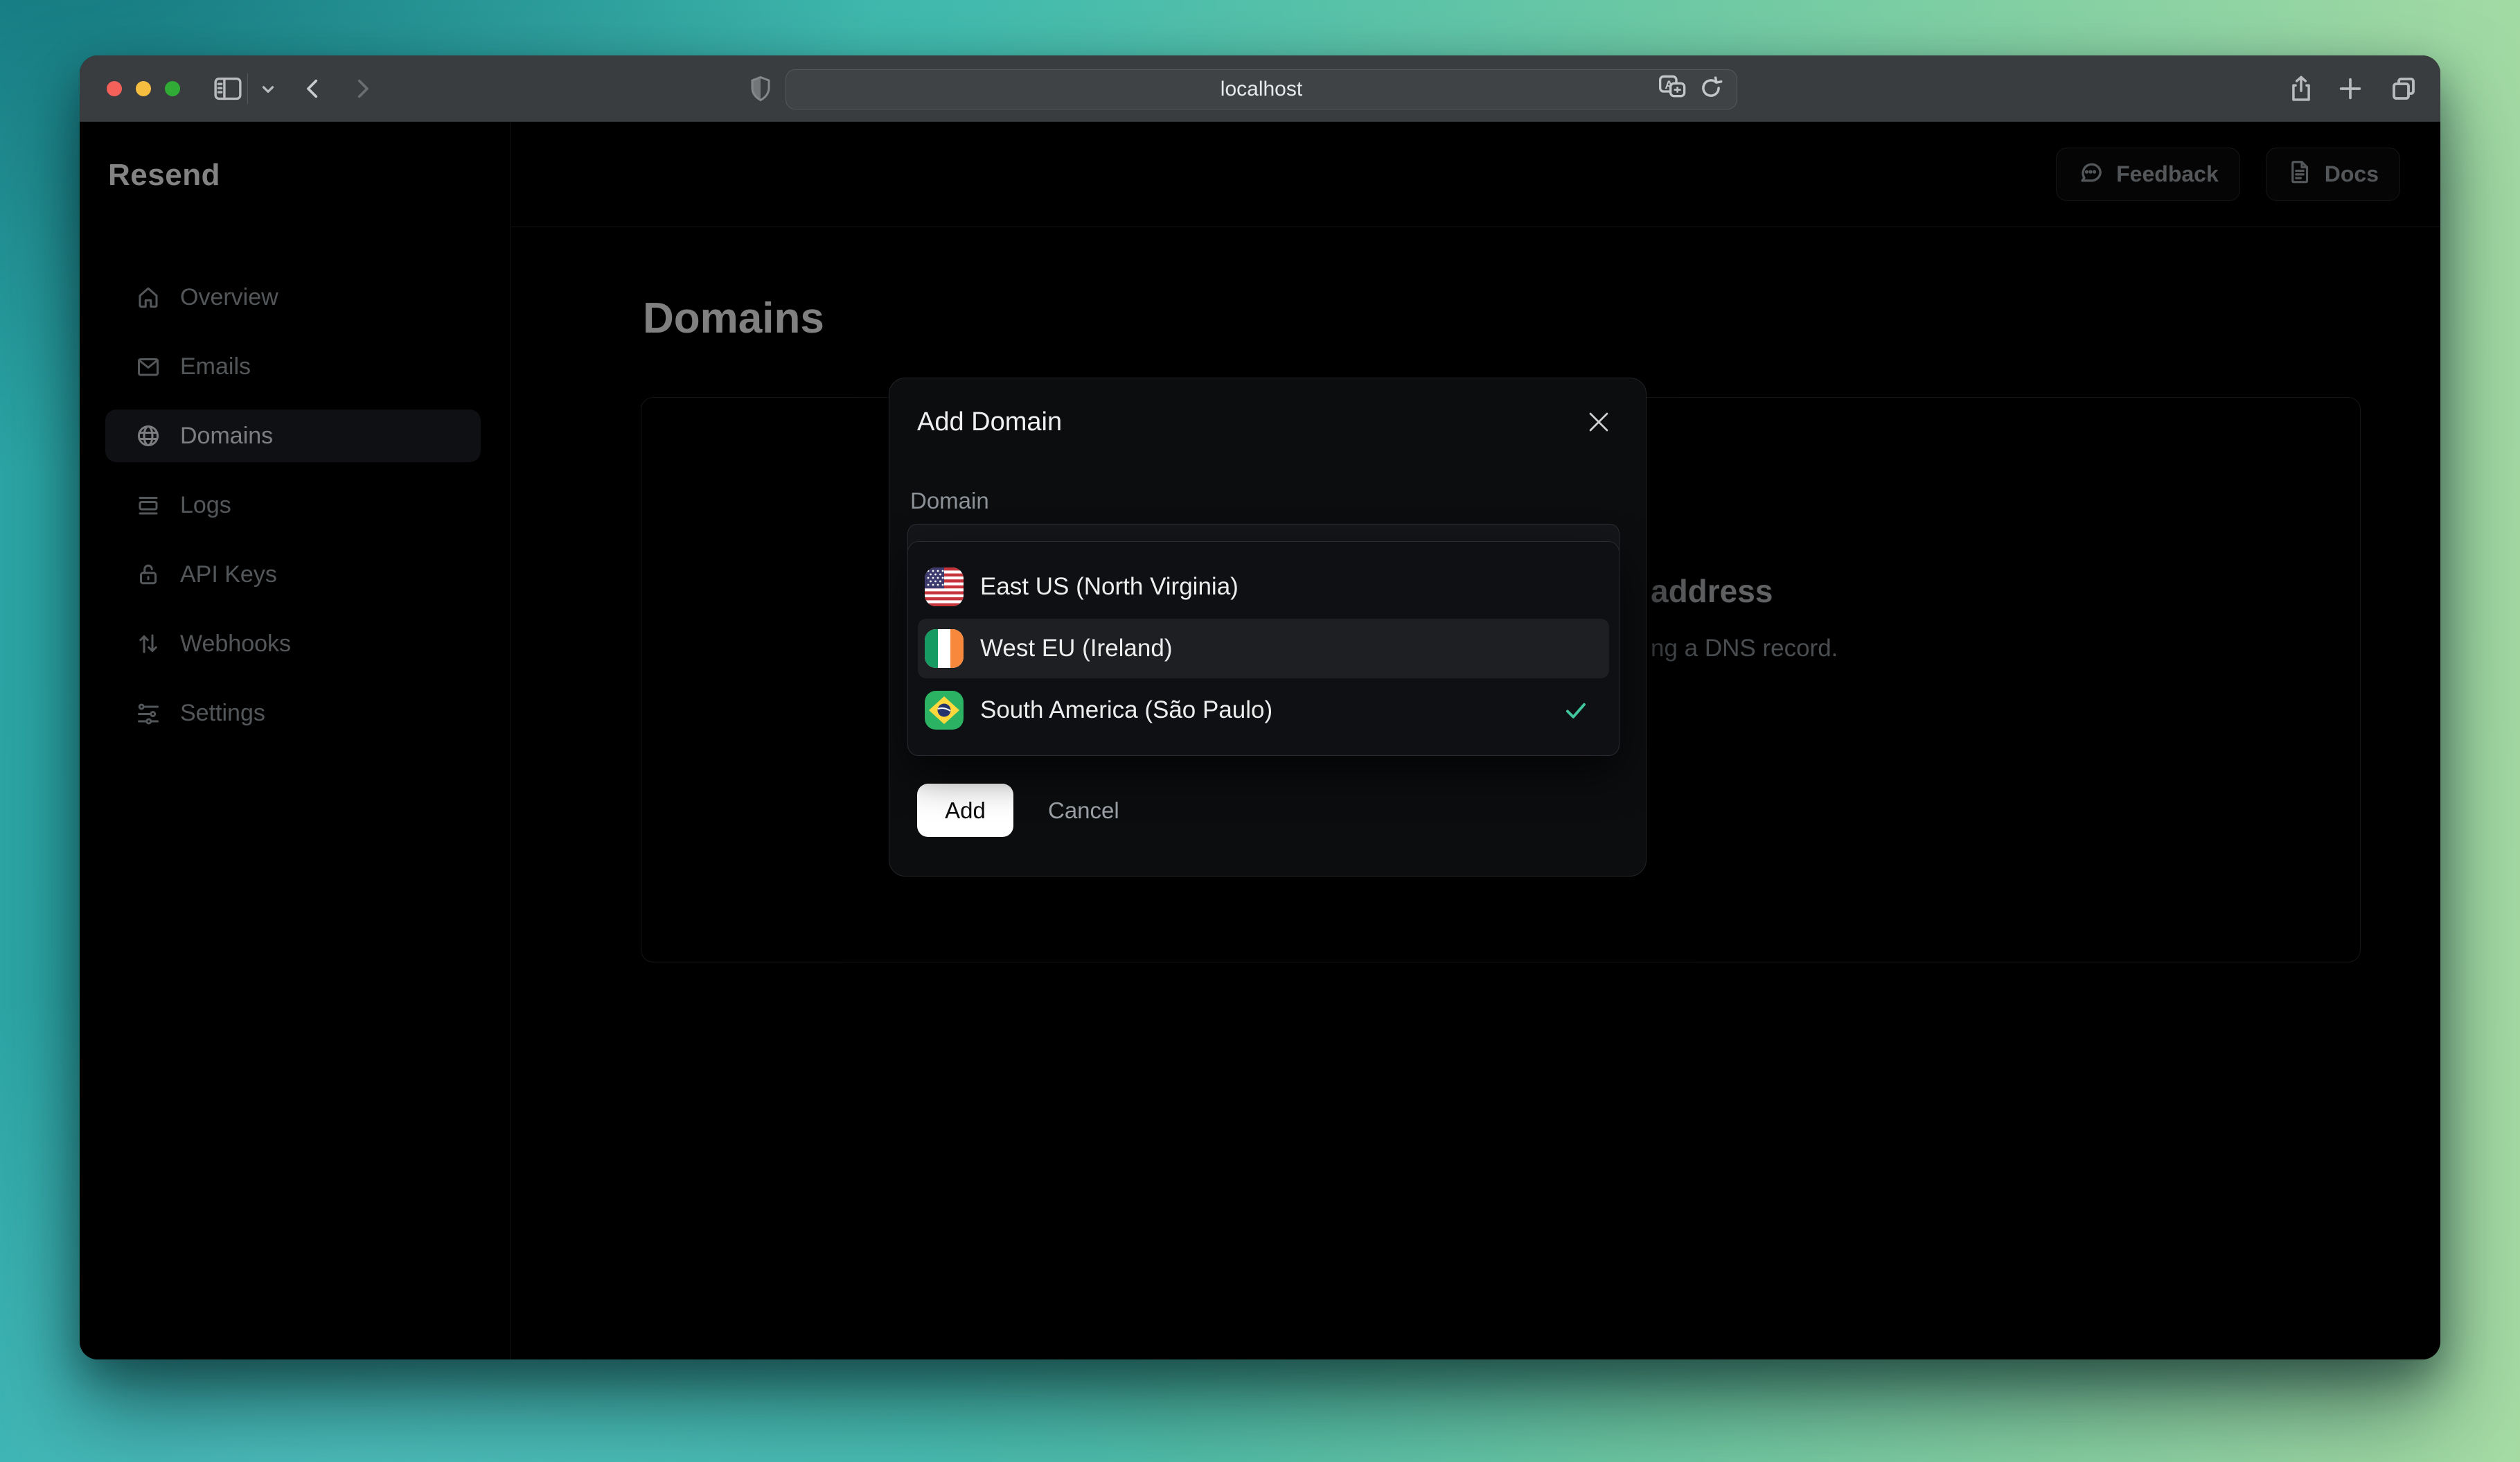 The height and width of the screenshot is (1462, 2520). Describe the element at coordinates (965, 810) in the screenshot. I see `add-button: Add` at that location.